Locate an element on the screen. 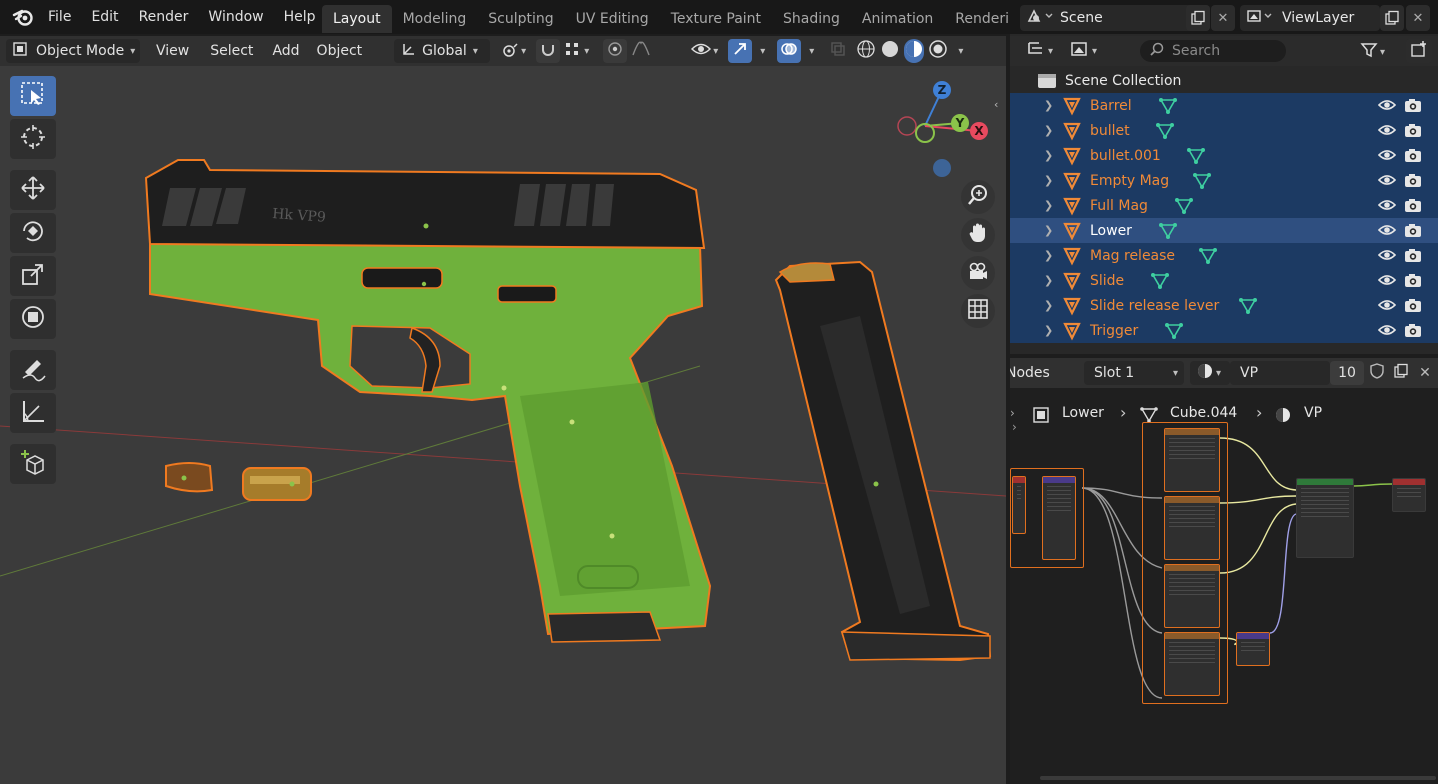  slide-release-lever-mesh is located at coordinates (402, 278).